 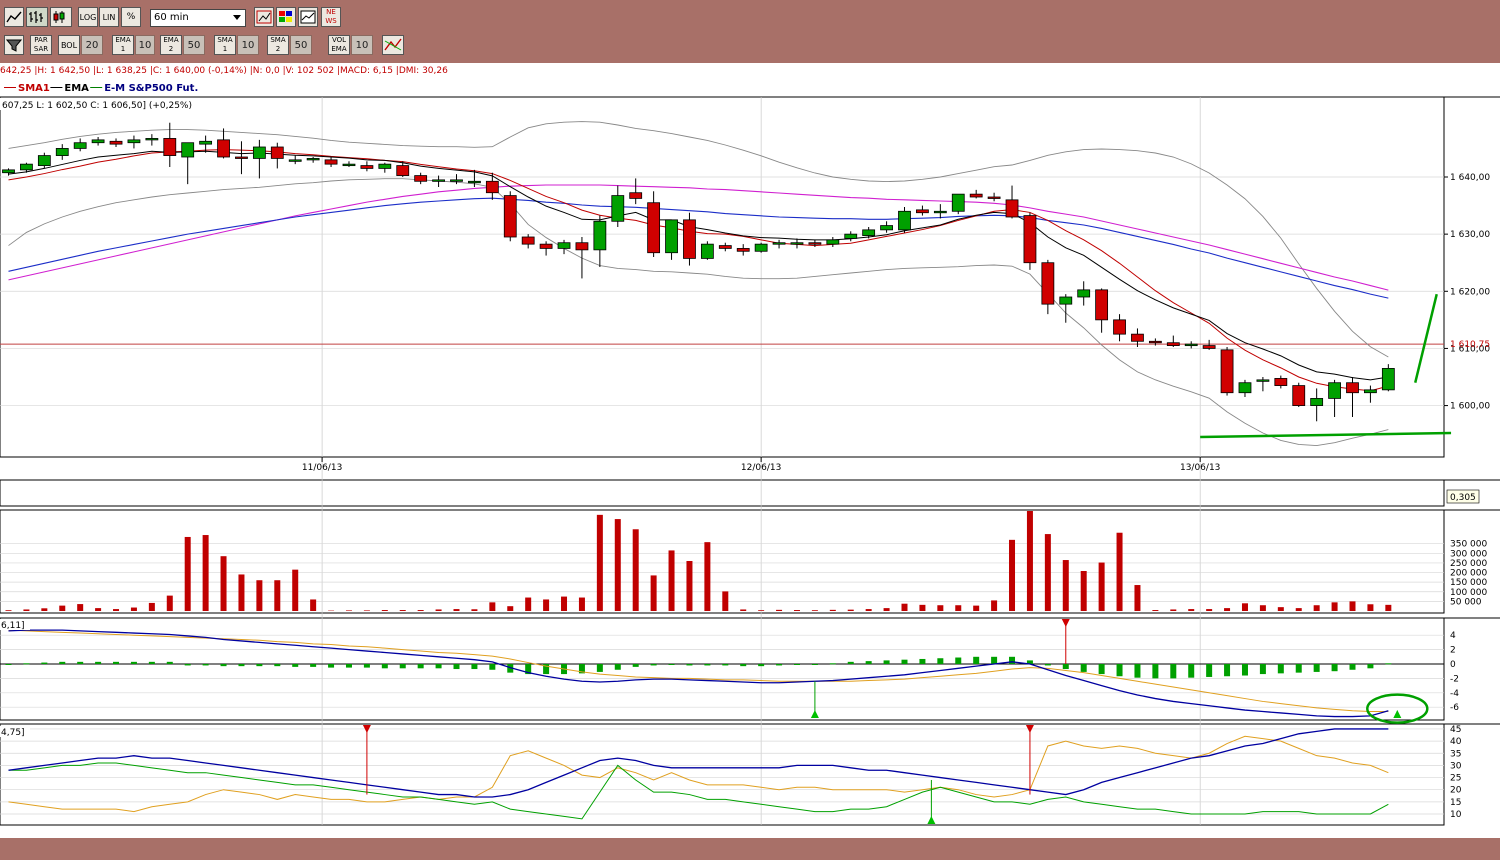 What do you see at coordinates (41, 45) in the screenshot?
I see `parsar-button: PAR SAR` at bounding box center [41, 45].